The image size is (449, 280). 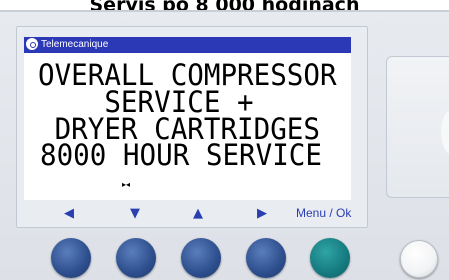 I want to click on nav-right-arrow-icon: ▶, so click(x=262, y=213).